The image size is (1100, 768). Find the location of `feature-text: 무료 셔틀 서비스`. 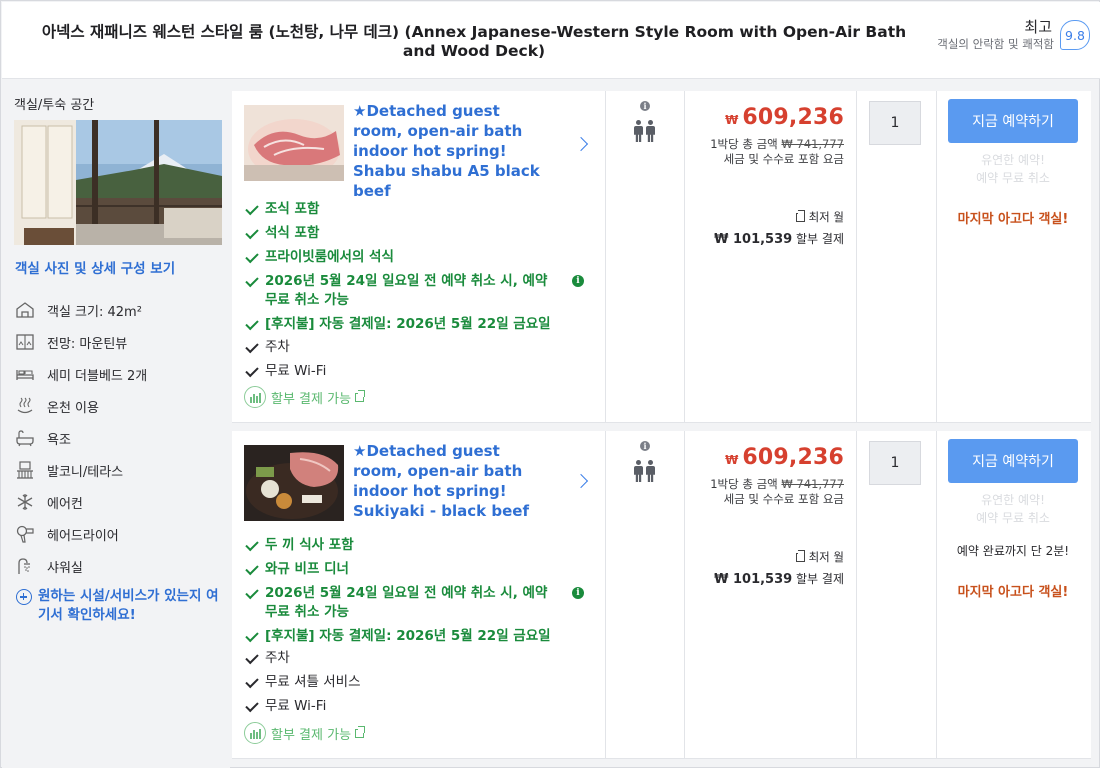

feature-text: 무료 셔틀 서비스 is located at coordinates (313, 682).